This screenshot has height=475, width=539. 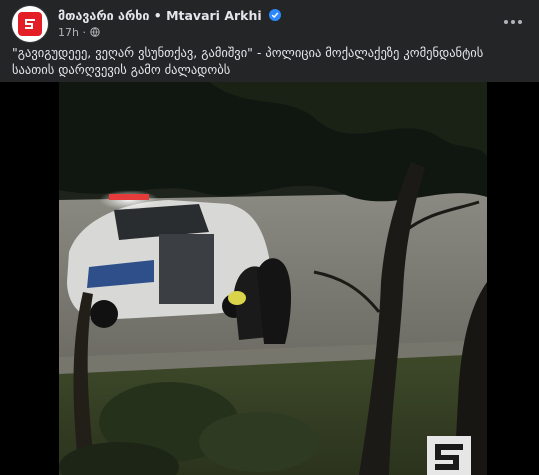 I want to click on mtavari-logo-icon, so click(x=30, y=24).